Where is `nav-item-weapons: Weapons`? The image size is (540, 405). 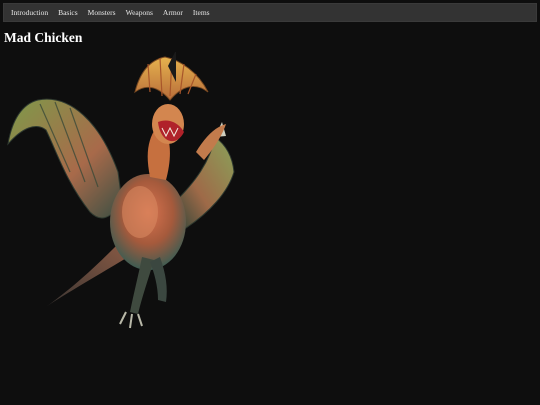 nav-item-weapons: Weapons is located at coordinates (139, 12).